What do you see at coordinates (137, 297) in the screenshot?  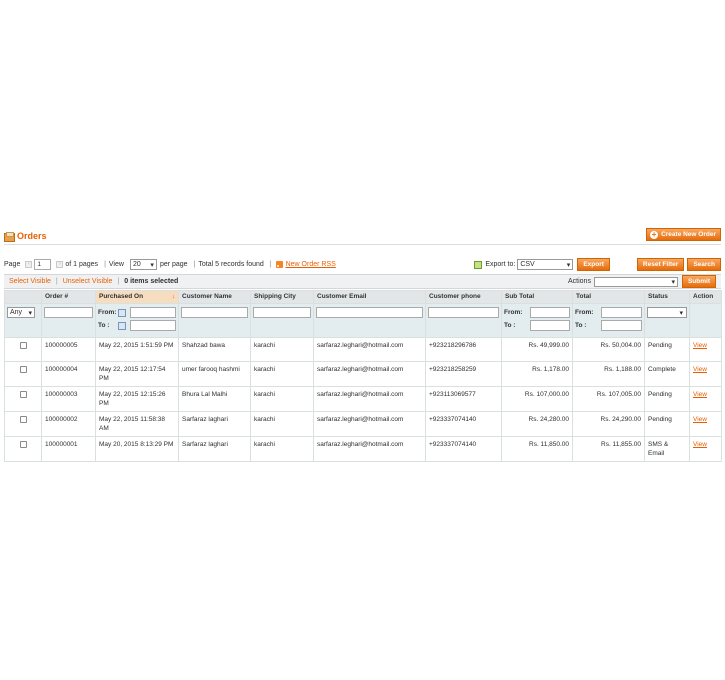 I see `col-purchased-on: Purchased On ↓` at bounding box center [137, 297].